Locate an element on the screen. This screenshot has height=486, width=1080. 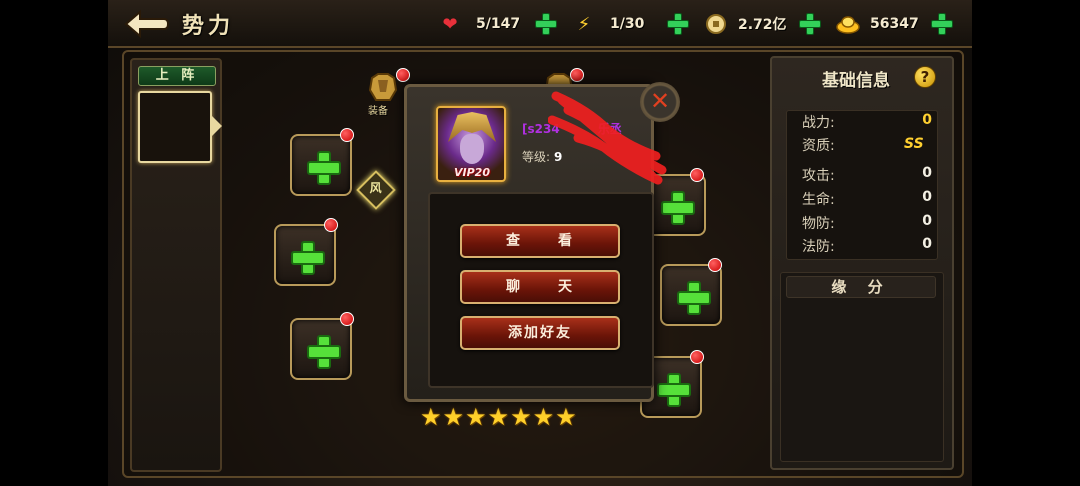
stat-magic-def: 法防: 0 is located at coordinates (867, 246).